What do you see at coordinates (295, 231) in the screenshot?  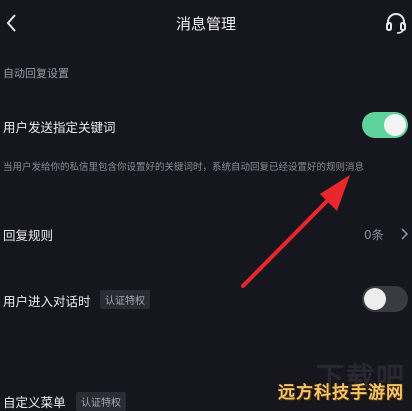 I see `red-arrow-annotation` at bounding box center [295, 231].